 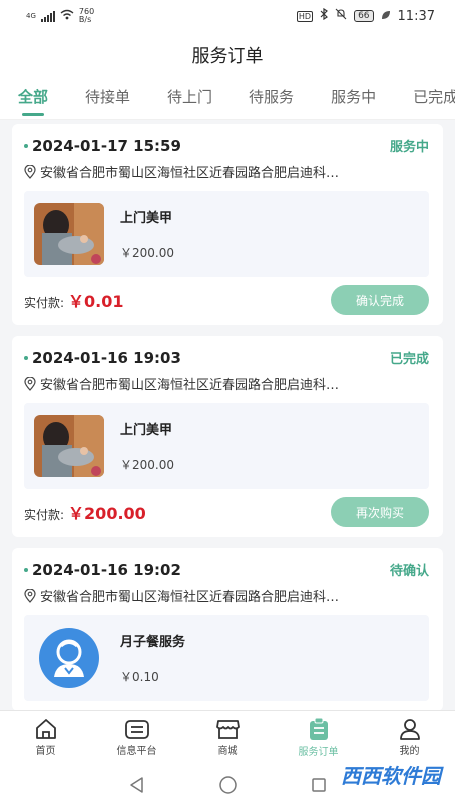 I want to click on page-header: 服务订单, so click(x=227, y=55).